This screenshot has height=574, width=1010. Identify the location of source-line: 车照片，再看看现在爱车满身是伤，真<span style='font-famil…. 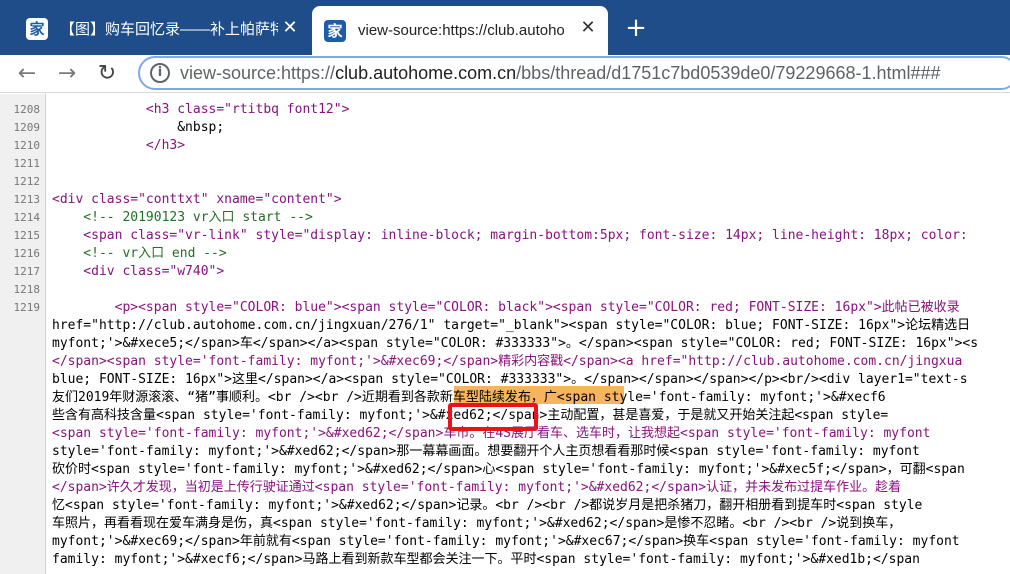
(505, 524).